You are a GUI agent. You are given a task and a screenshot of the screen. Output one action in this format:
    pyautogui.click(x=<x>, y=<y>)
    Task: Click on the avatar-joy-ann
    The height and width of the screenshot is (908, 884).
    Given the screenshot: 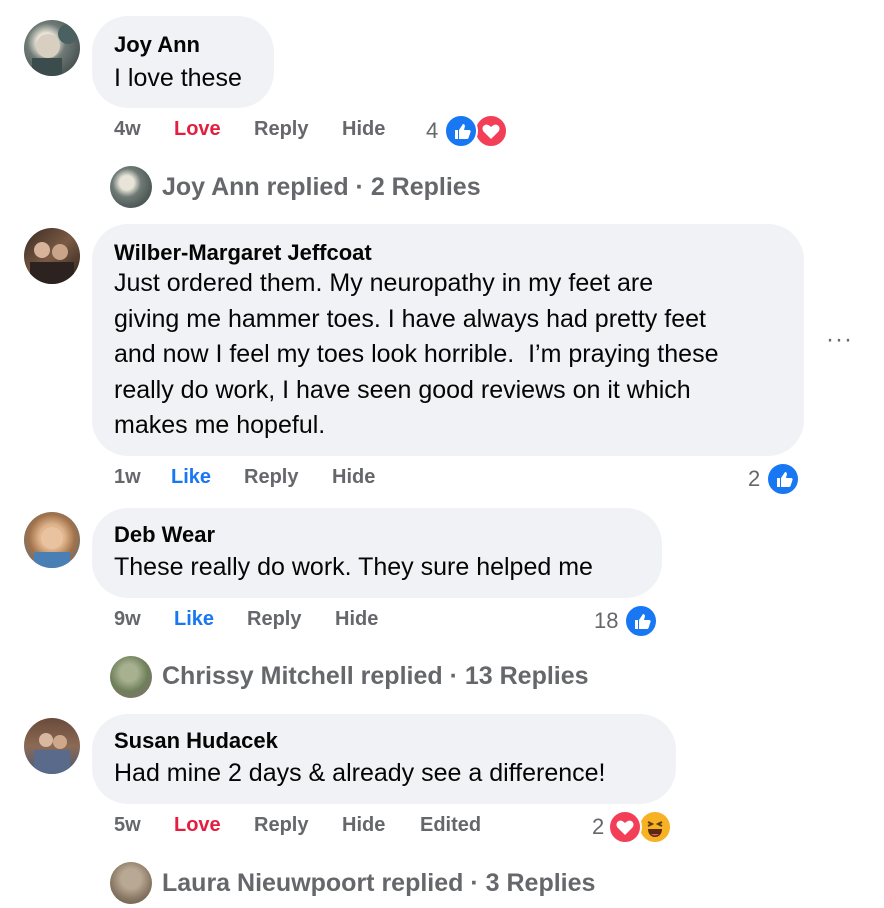 What is the action you would take?
    pyautogui.click(x=52, y=48)
    